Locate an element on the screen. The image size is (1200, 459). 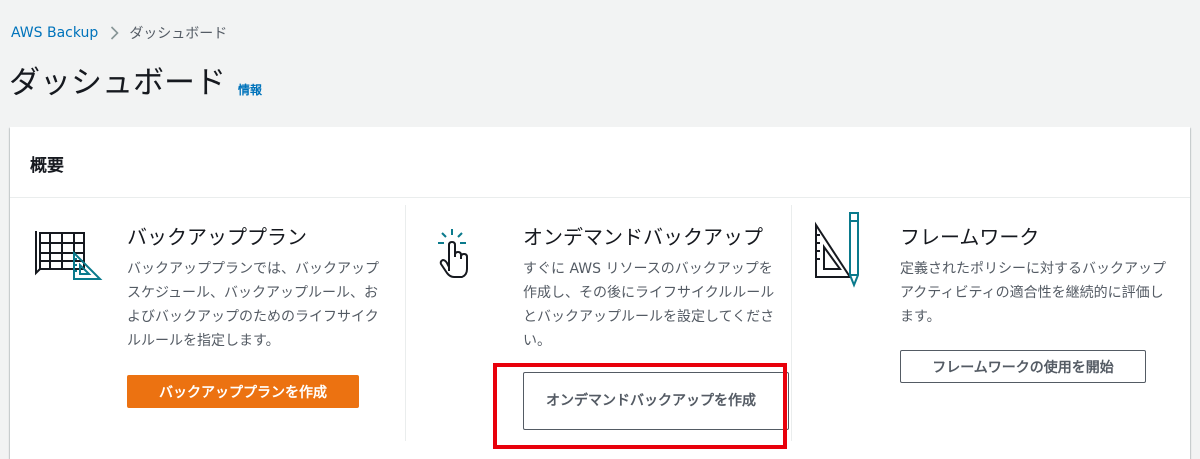
highlight-annotation is located at coordinates (640, 406).